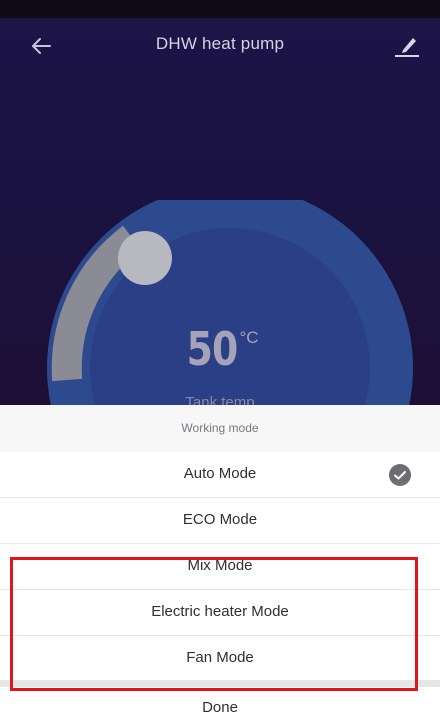 Image resolution: width=440 pixels, height=722 pixels. I want to click on option-label: Auto Mode, so click(220, 473).